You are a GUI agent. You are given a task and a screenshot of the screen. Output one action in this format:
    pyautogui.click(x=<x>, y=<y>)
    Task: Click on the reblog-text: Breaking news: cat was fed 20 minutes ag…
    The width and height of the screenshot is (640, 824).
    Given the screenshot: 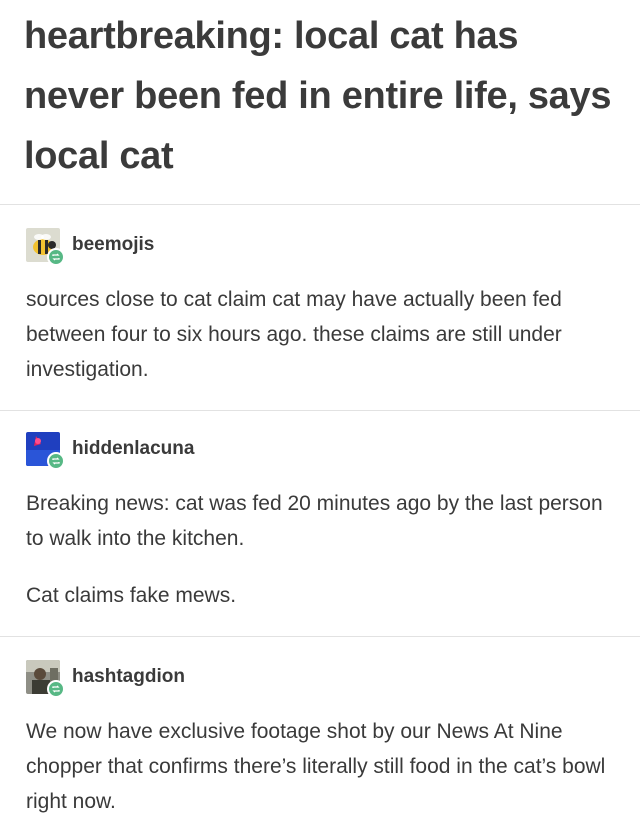 What is the action you would take?
    pyautogui.click(x=314, y=521)
    